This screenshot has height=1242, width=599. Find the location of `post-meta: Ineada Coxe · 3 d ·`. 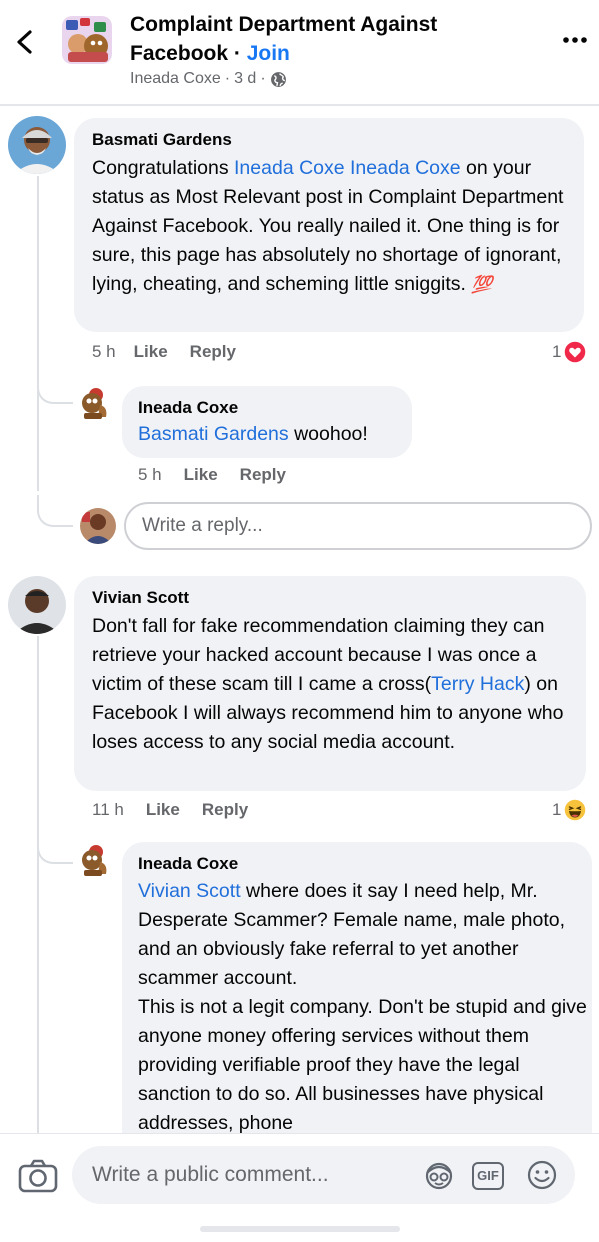

post-meta: Ineada Coxe · 3 d · is located at coordinates (208, 79).